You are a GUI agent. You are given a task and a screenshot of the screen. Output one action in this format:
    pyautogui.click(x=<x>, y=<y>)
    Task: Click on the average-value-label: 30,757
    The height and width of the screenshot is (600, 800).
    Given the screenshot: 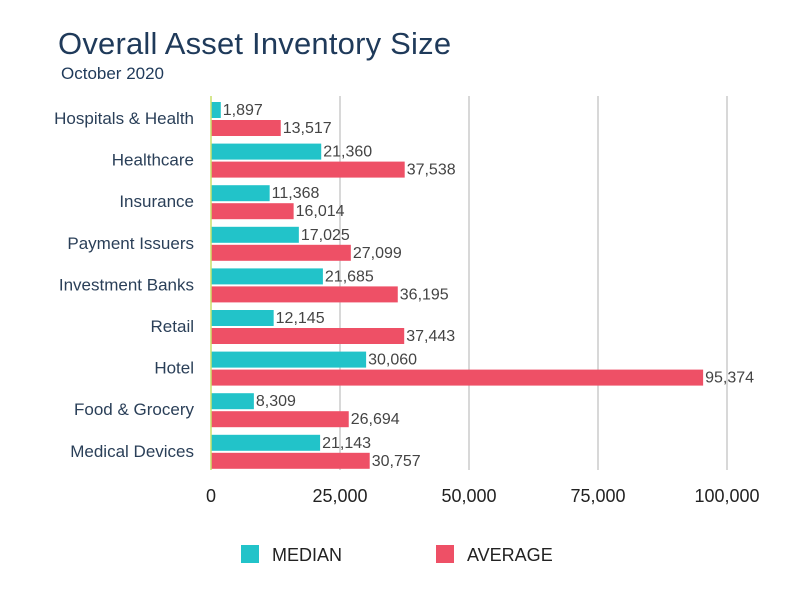 What is the action you would take?
    pyautogui.click(x=396, y=461)
    